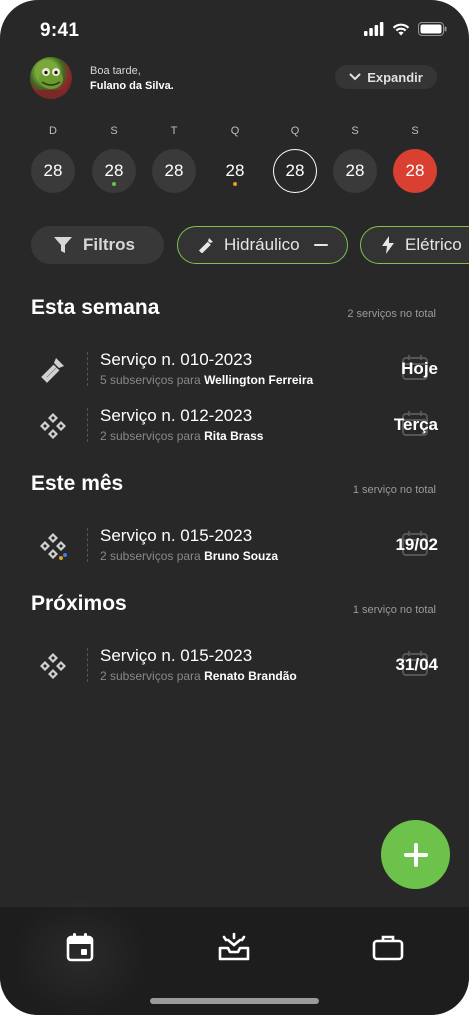 This screenshot has width=469, height=1015. I want to click on inbox-icon, so click(234, 946).